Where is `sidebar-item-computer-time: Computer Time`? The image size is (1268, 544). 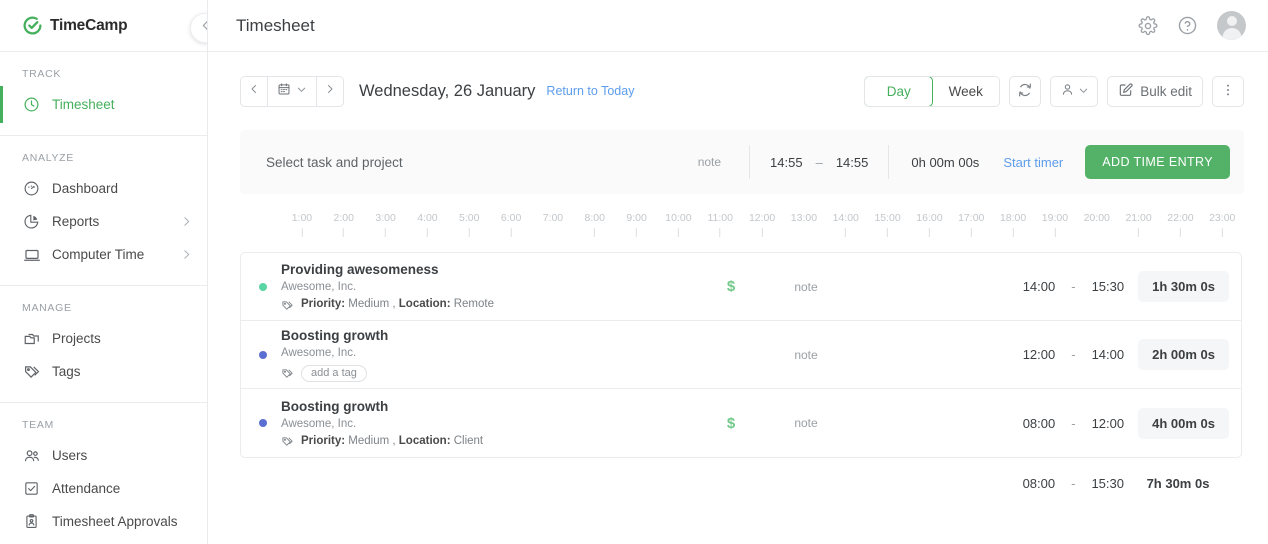 sidebar-item-computer-time: Computer Time is located at coordinates (103, 254).